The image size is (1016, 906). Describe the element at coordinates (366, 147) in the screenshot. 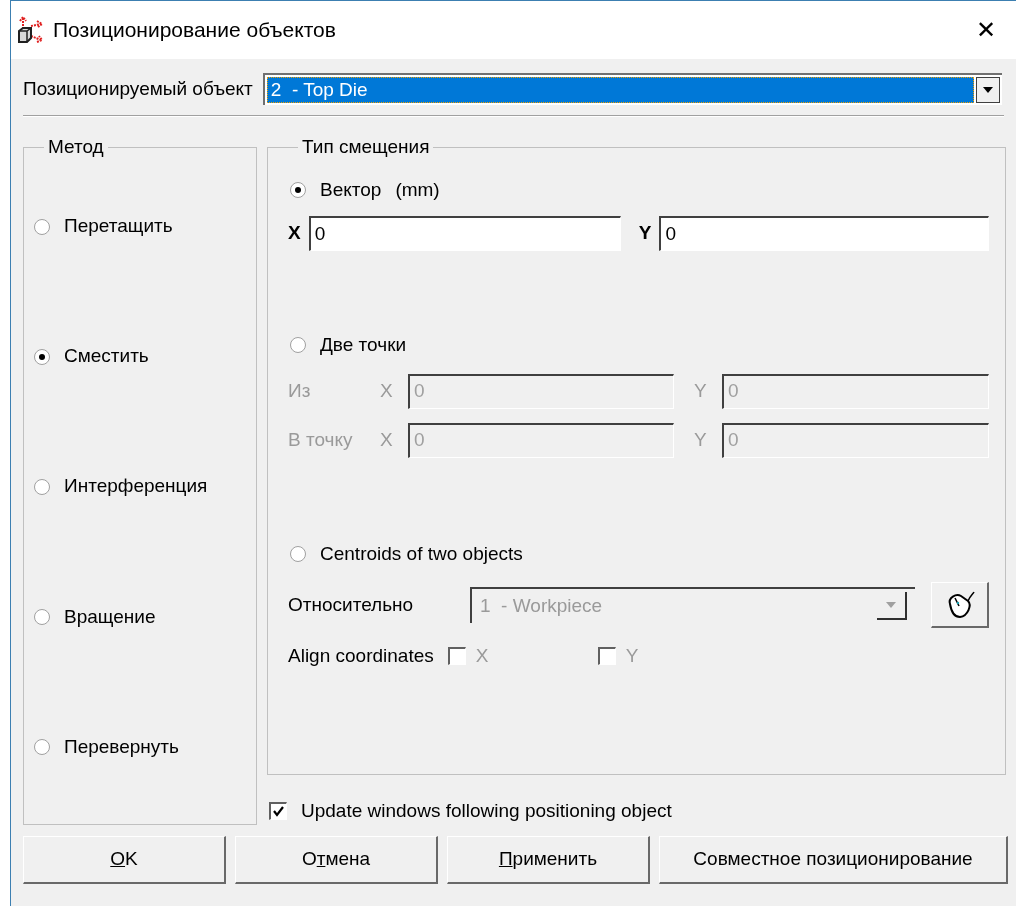

I see `group-title: Тип смещения` at that location.